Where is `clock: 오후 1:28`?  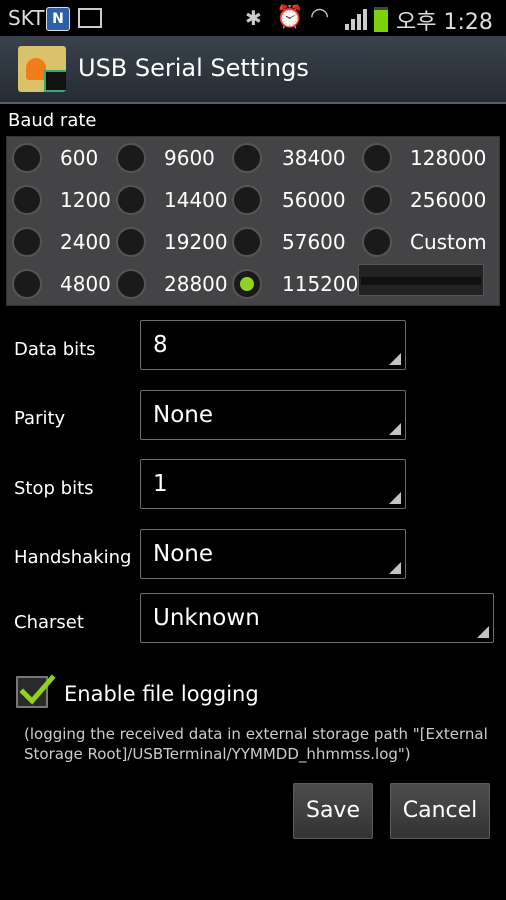
clock: 오후 1:28 is located at coordinates (444, 22).